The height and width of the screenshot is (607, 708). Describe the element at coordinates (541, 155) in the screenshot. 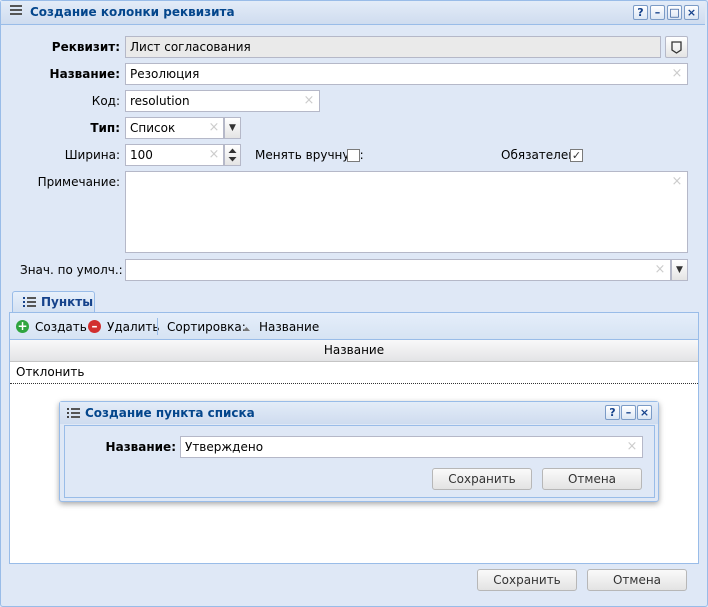

I see `required-label: Обязателен:` at that location.